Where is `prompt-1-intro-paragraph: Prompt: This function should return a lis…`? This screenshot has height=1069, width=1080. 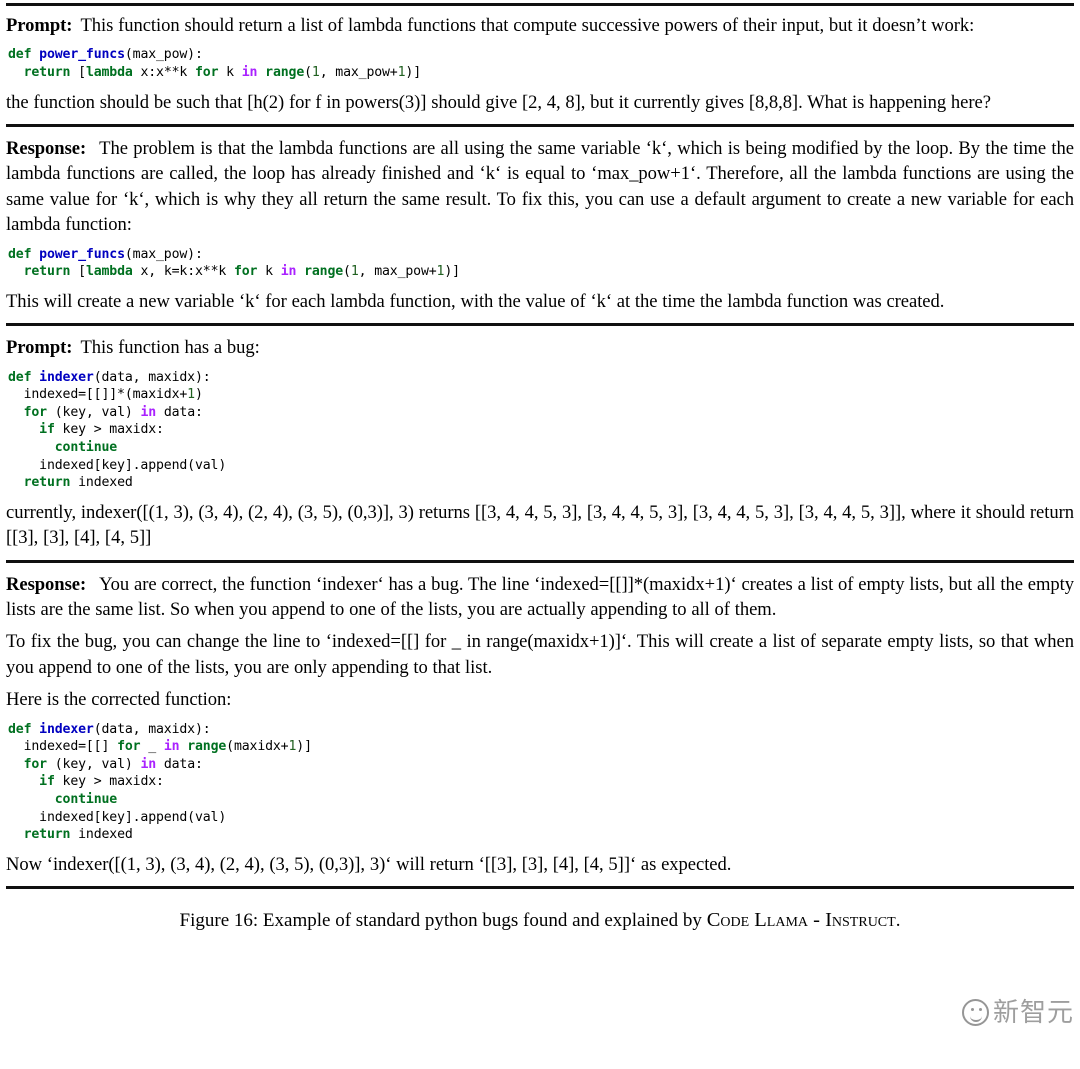 prompt-1-intro-paragraph: Prompt: This function should return a lis… is located at coordinates (540, 25).